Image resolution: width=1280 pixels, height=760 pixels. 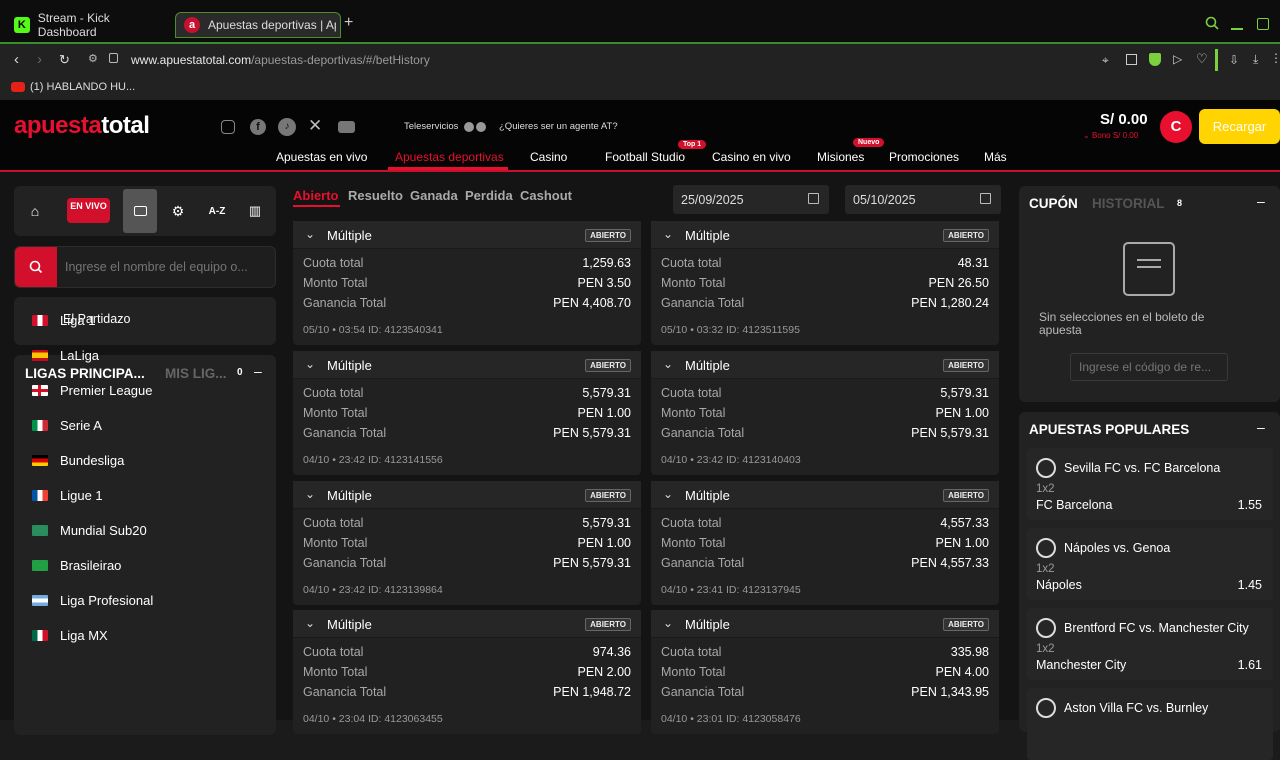 I want to click on back-icon: ‹, so click(x=16, y=59).